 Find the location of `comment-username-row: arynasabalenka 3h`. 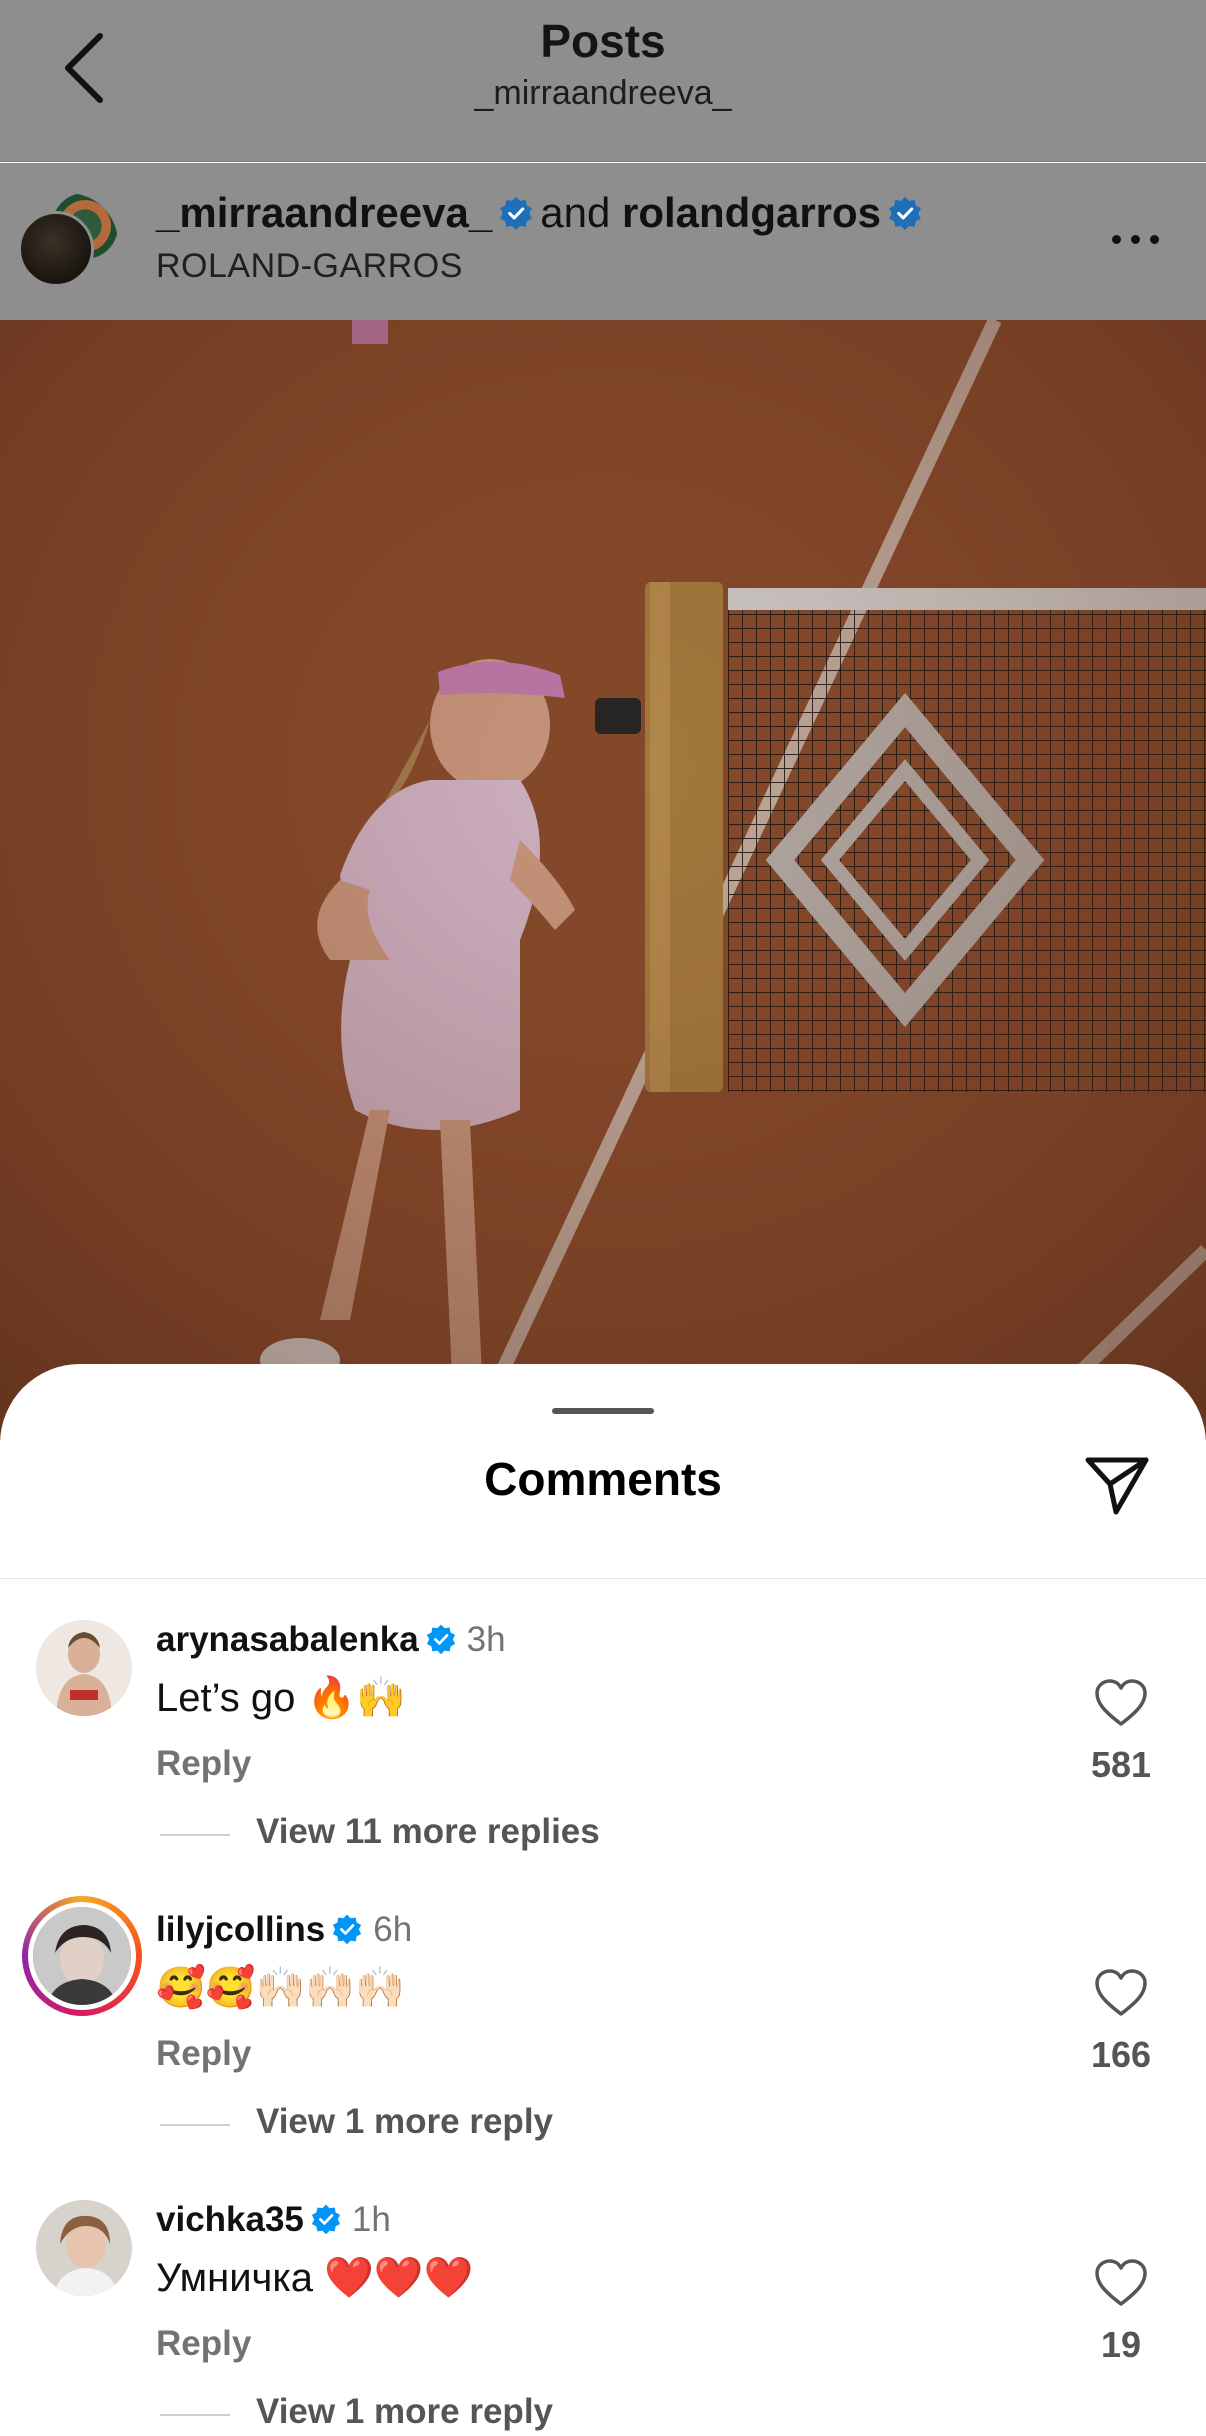

comment-username-row: arynasabalenka 3h is located at coordinates (331, 1640).